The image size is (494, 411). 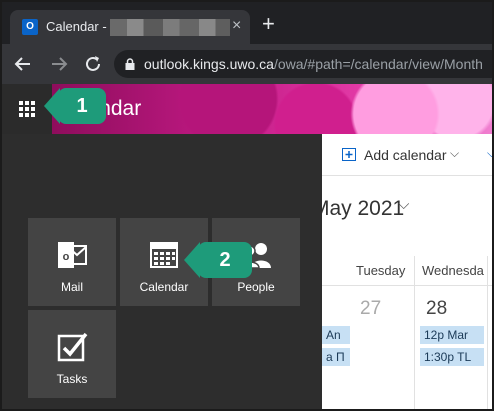 I want to click on url-path: /owa/#path=/calendar/view/Month, so click(x=378, y=64).